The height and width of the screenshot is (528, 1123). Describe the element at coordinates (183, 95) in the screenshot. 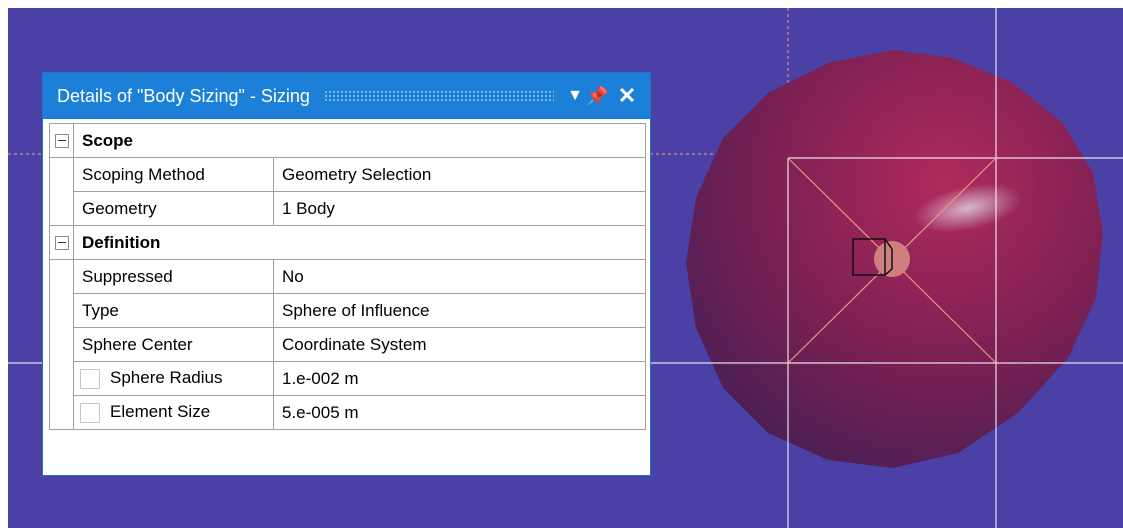

I see `details-title: Details of "Body Sizing" - Sizing` at that location.